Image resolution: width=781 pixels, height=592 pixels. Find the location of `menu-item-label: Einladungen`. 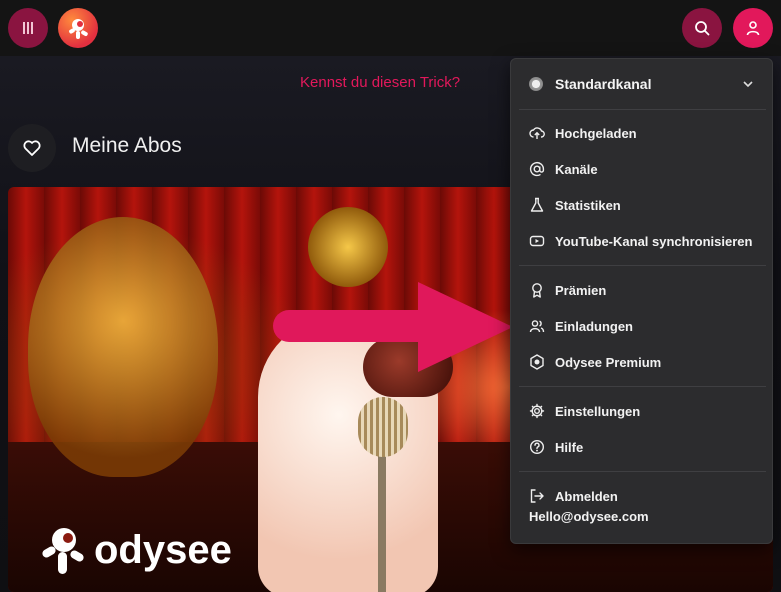

menu-item-label: Einladungen is located at coordinates (594, 326).